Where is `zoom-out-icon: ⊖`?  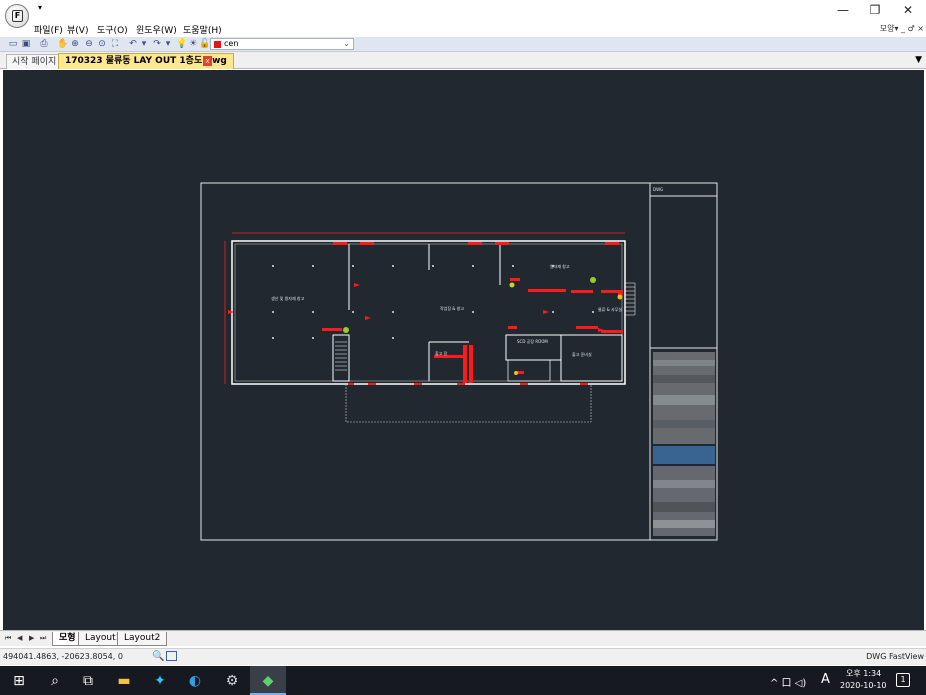 zoom-out-icon: ⊖ is located at coordinates (89, 44).